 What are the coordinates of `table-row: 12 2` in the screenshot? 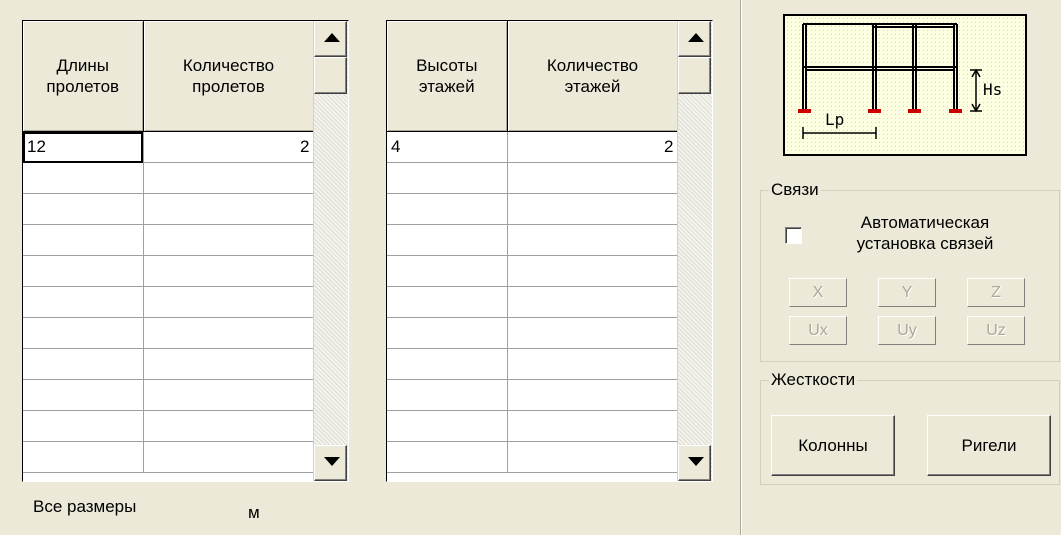 It's located at (169, 147).